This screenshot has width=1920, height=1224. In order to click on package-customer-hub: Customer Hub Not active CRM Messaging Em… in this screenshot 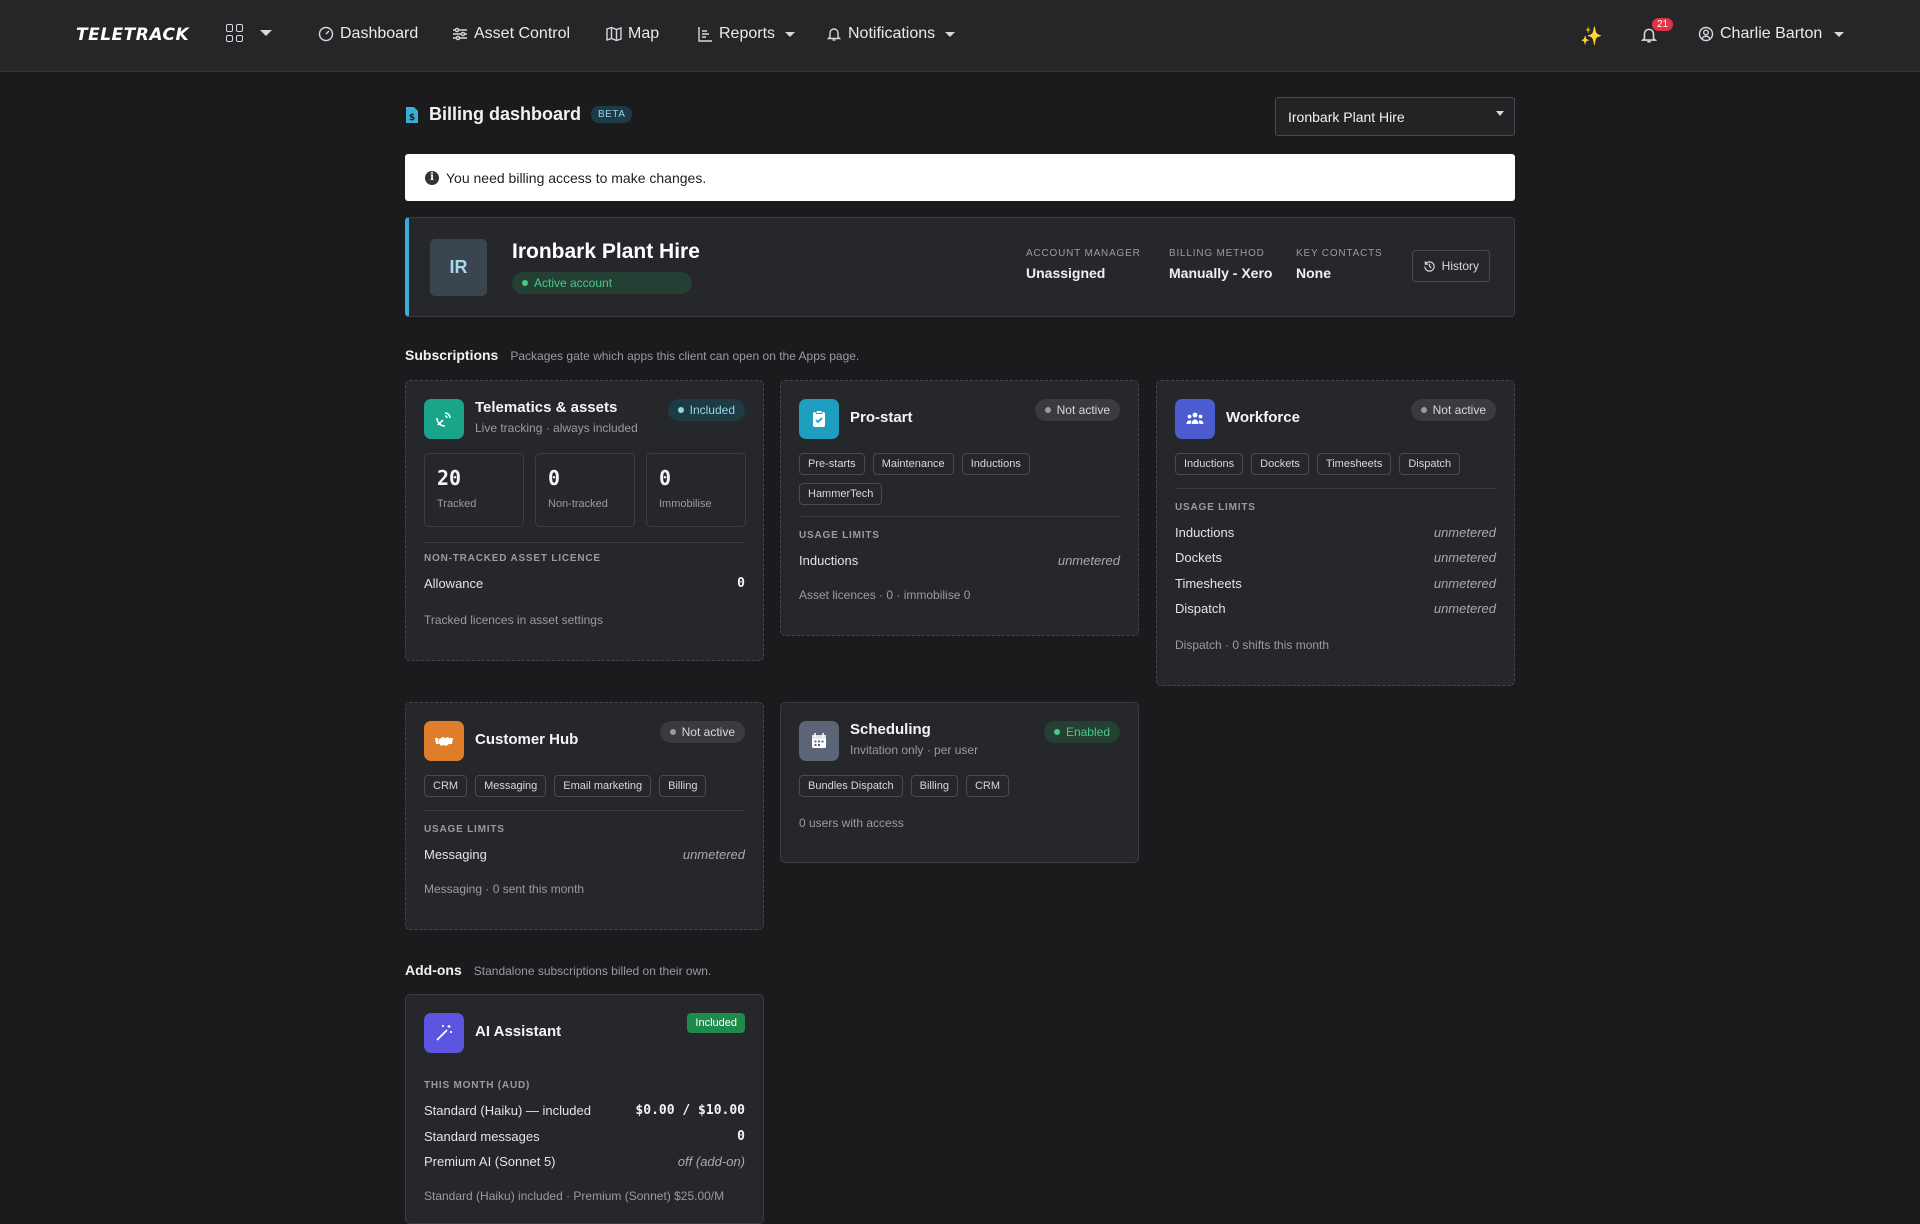, I will do `click(584, 816)`.